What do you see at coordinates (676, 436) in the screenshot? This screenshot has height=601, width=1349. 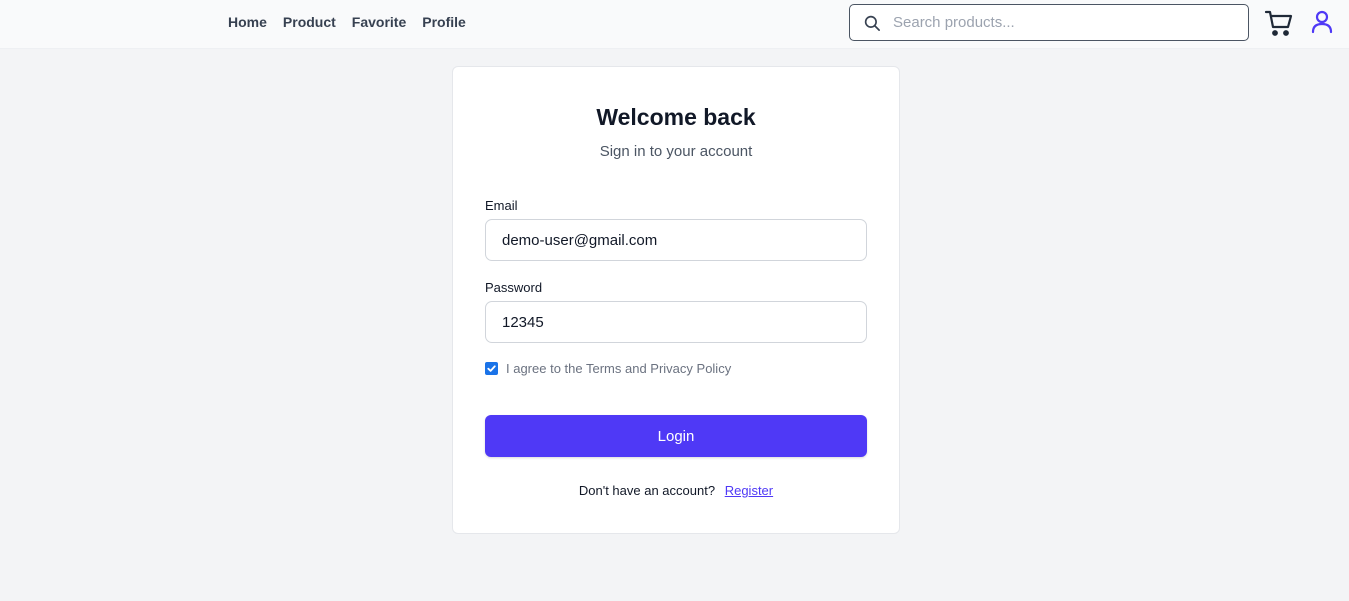 I see `login-button: Login` at bounding box center [676, 436].